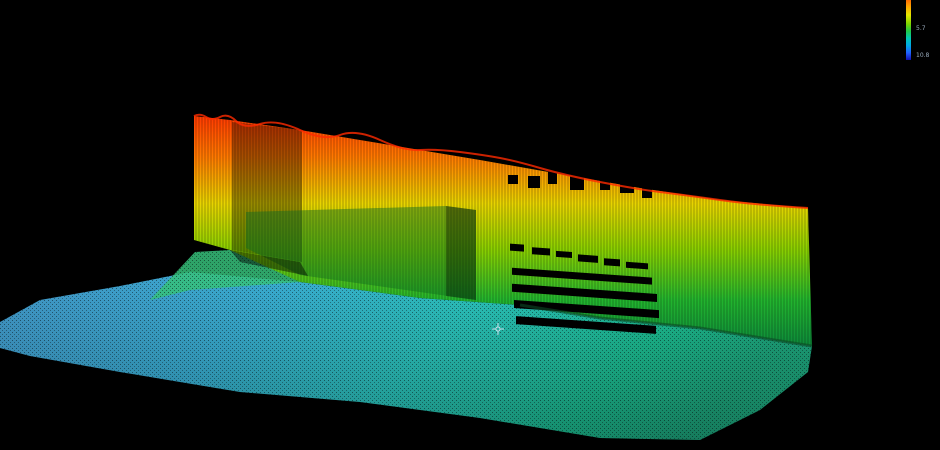 Image resolution: width=940 pixels, height=450 pixels. Describe the element at coordinates (498, 329) in the screenshot. I see `crosshair-icon` at that location.